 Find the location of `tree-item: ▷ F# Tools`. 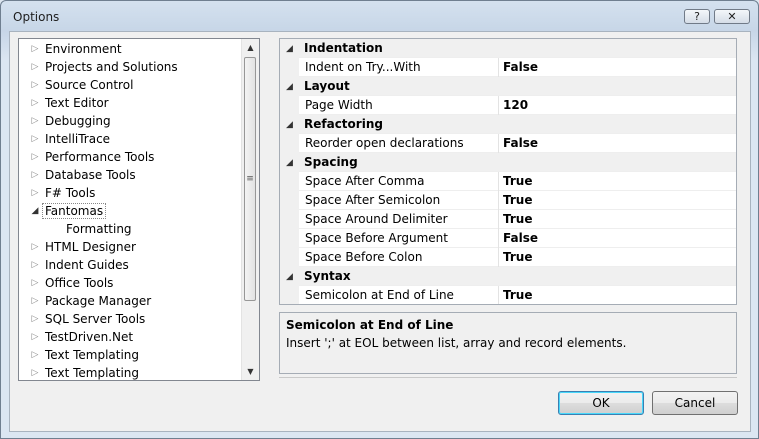

tree-item: ▷ F# Tools is located at coordinates (63, 193).